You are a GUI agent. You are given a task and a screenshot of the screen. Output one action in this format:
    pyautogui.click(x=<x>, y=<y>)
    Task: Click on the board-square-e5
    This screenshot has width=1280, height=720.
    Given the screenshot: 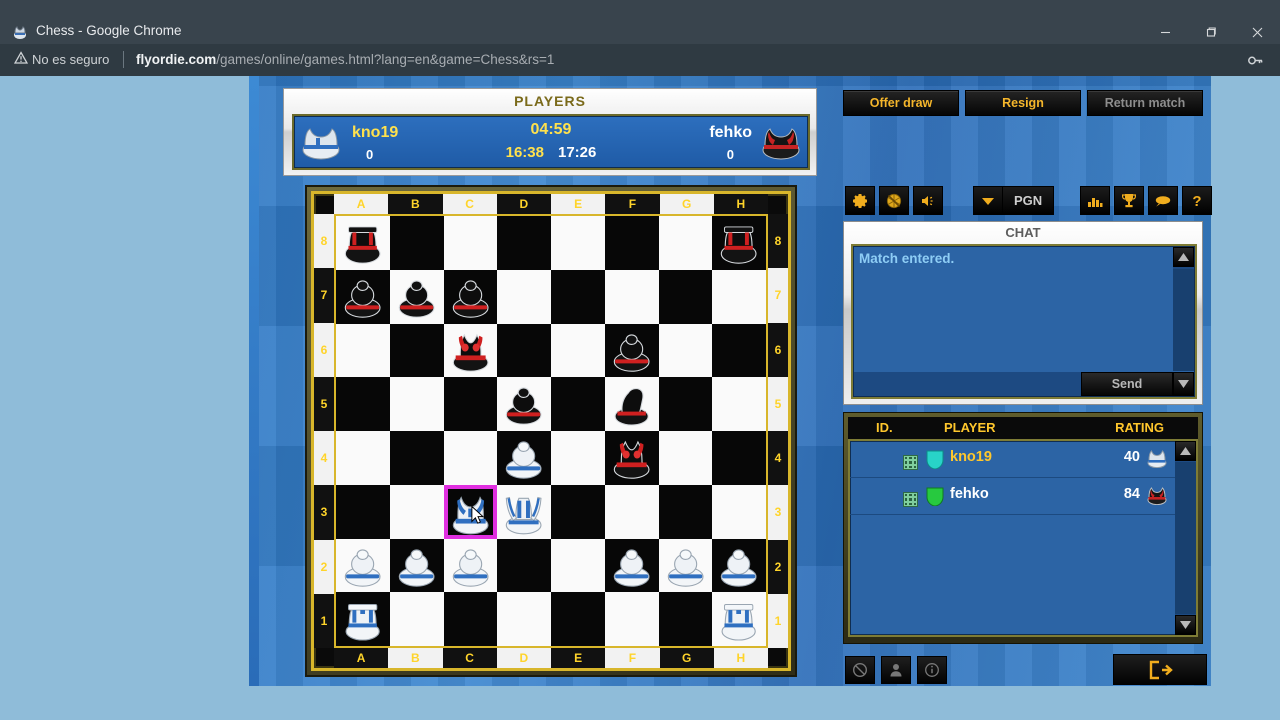 What is the action you would take?
    pyautogui.click(x=578, y=404)
    